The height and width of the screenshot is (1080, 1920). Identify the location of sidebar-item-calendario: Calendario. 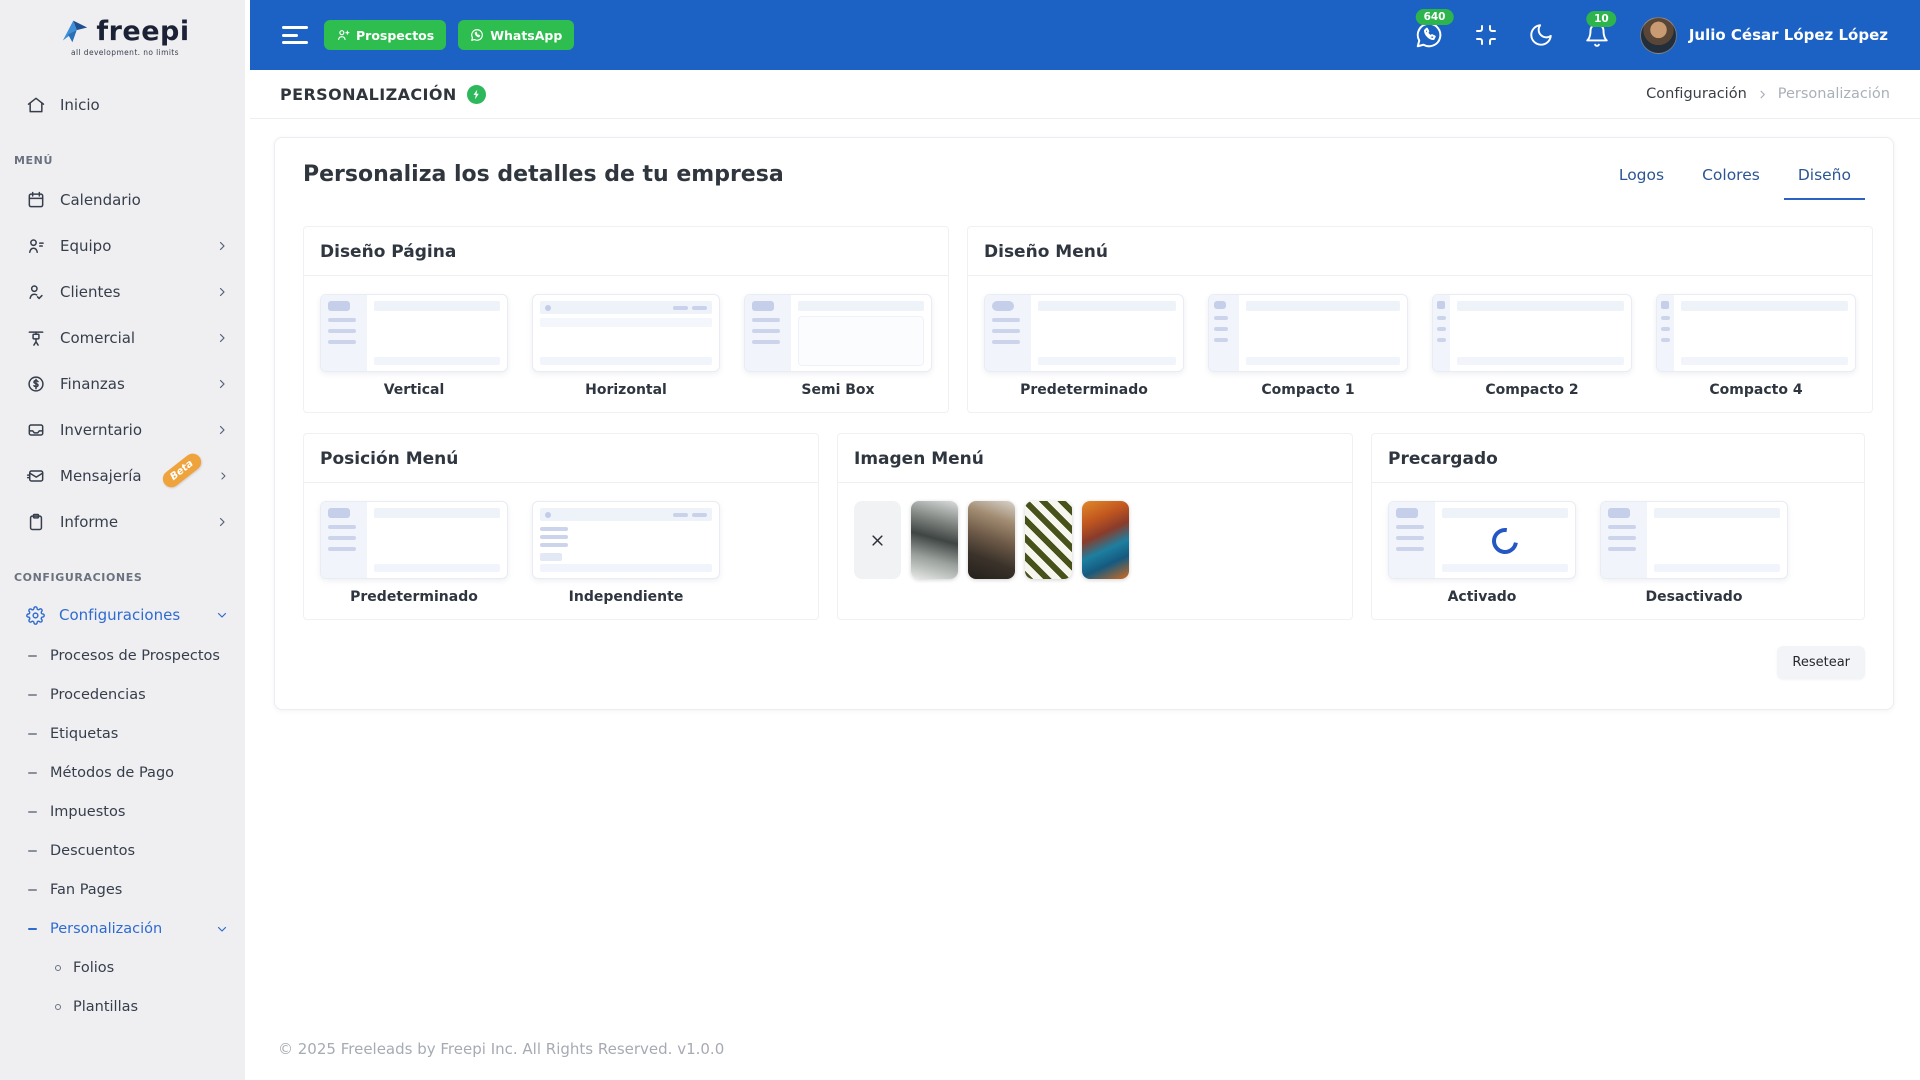
(125, 200).